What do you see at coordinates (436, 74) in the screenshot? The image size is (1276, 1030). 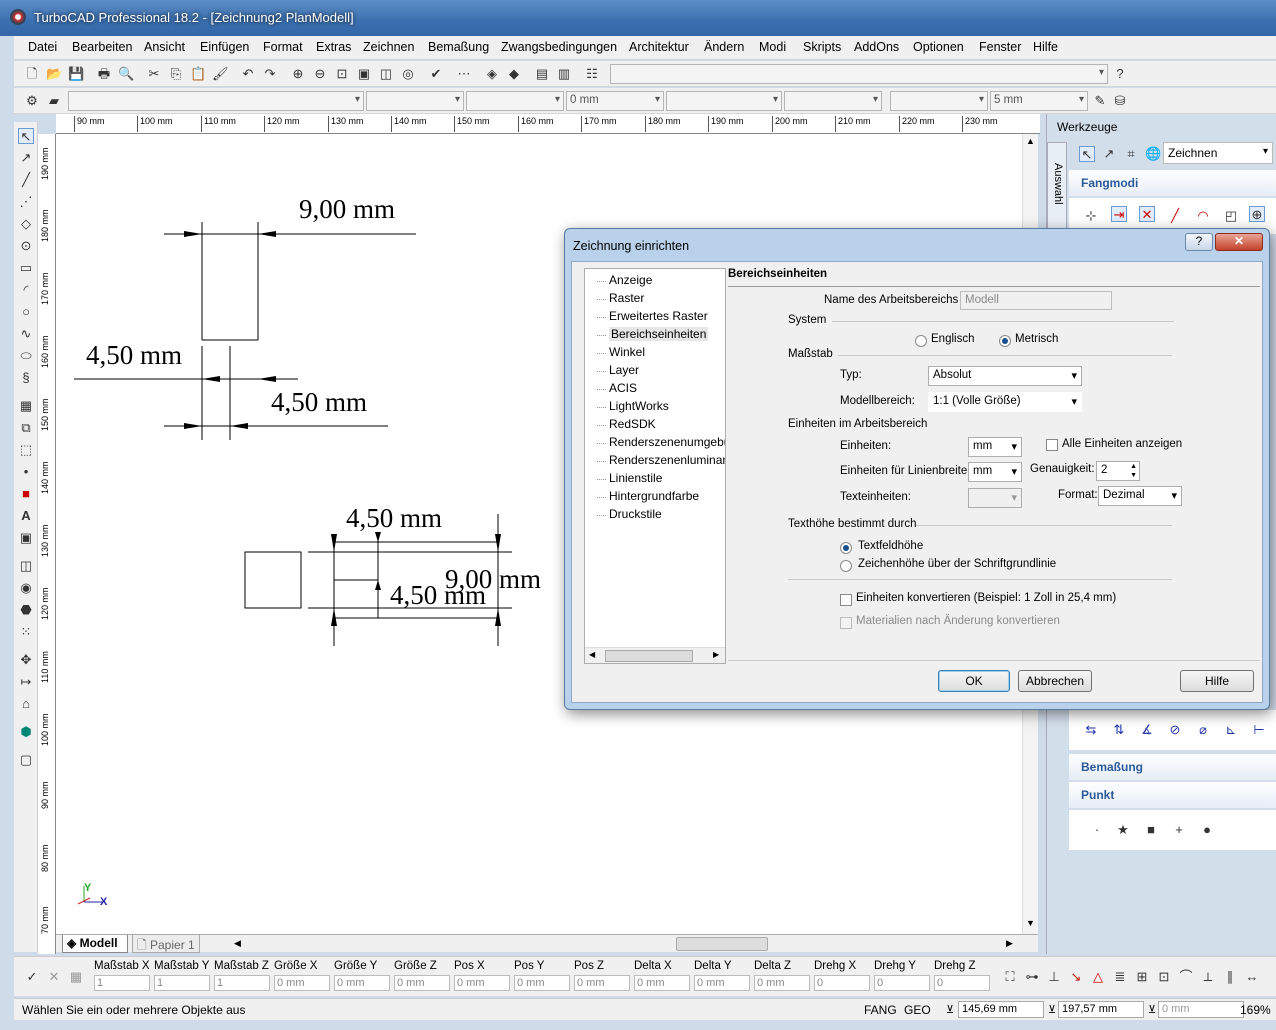 I see `spell-check-icon: ✔` at bounding box center [436, 74].